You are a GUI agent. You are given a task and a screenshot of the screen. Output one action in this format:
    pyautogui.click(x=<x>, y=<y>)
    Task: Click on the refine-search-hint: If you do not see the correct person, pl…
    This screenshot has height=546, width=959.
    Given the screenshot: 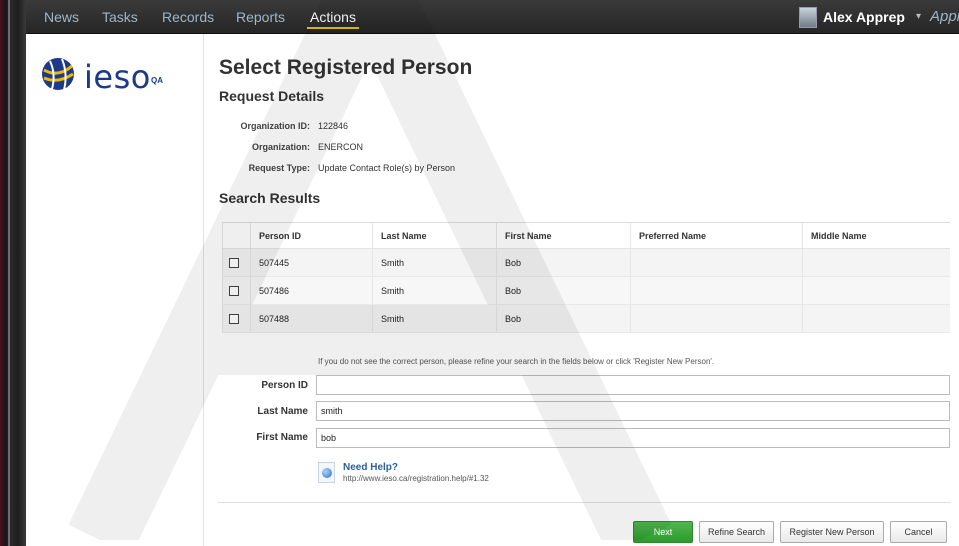 What is the action you would take?
    pyautogui.click(x=516, y=361)
    